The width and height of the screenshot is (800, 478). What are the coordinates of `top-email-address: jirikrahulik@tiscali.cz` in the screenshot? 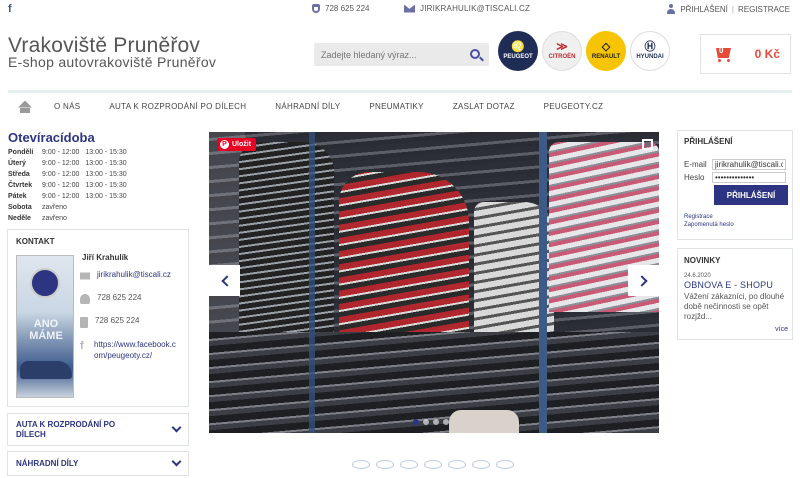 It's located at (475, 8).